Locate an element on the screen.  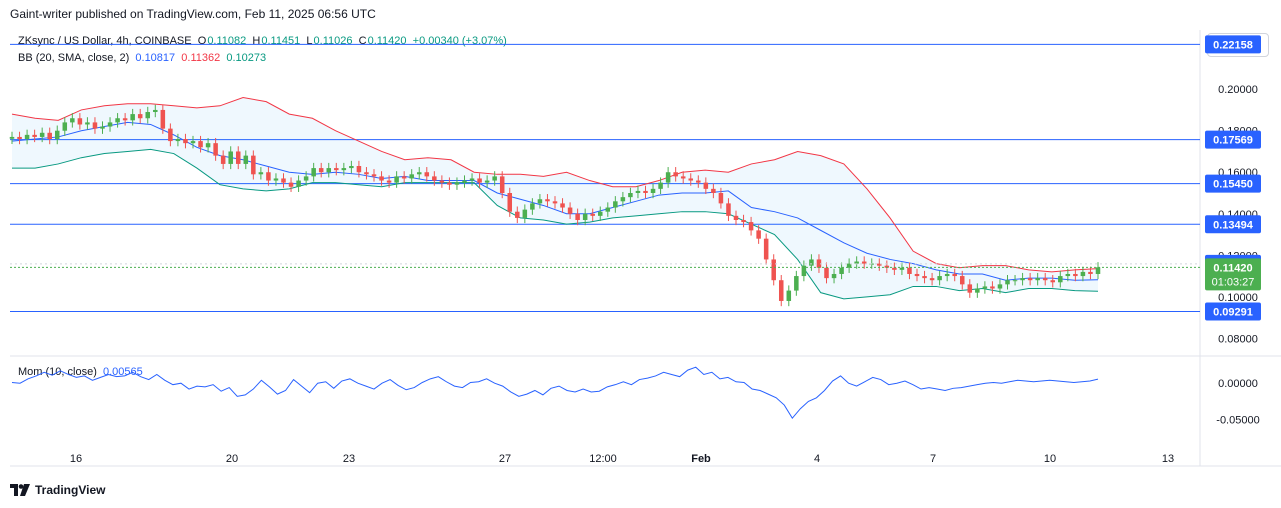
time-tick-label: 13 is located at coordinates (1168, 459).